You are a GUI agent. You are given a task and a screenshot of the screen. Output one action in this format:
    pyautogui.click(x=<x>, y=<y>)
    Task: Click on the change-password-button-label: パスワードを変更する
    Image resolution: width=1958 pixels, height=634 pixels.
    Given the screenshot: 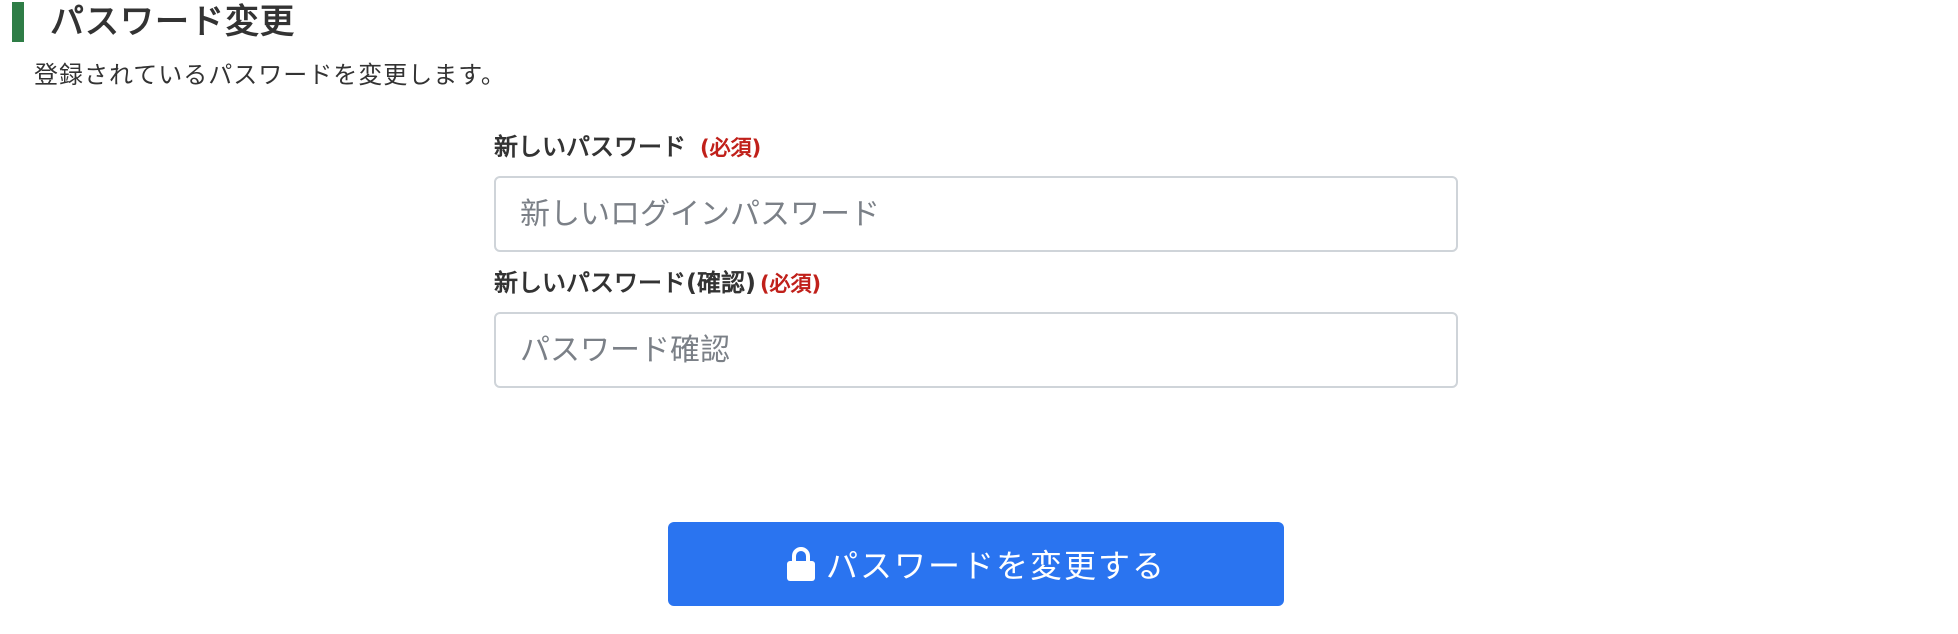 What is the action you would take?
    pyautogui.click(x=995, y=566)
    